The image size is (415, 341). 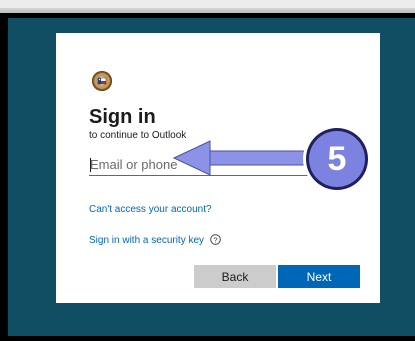 I want to click on cant-access-account-link: Can't access your account?, so click(x=150, y=209).